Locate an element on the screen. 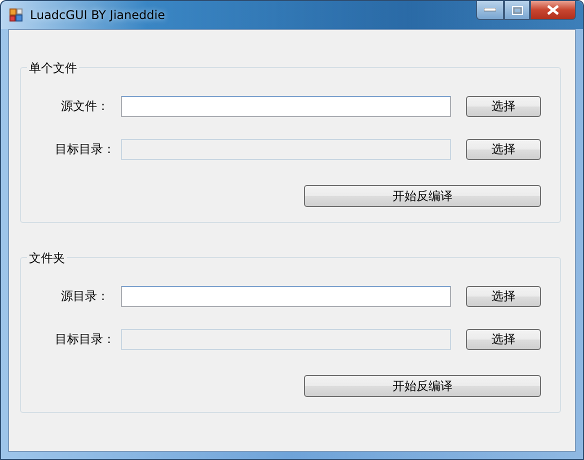 This screenshot has height=460, width=584. maximize-icon is located at coordinates (517, 10).